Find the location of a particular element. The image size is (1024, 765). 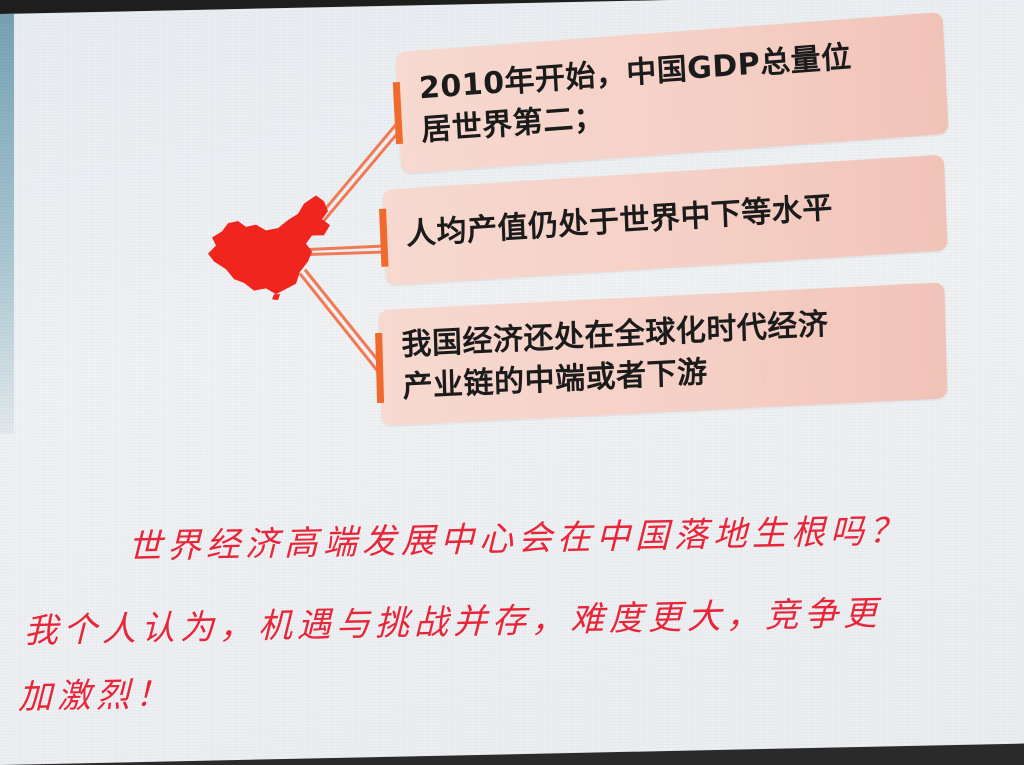

info-box-industry-chain: 我国经济还处在全球化时代经济 产业链的中端或者下游 is located at coordinates (661, 354).